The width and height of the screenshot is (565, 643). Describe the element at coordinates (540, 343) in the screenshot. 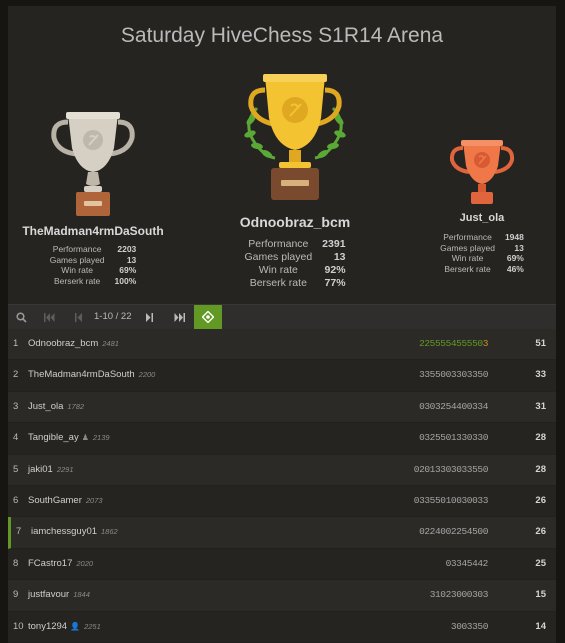

I see `total-score: 51` at that location.